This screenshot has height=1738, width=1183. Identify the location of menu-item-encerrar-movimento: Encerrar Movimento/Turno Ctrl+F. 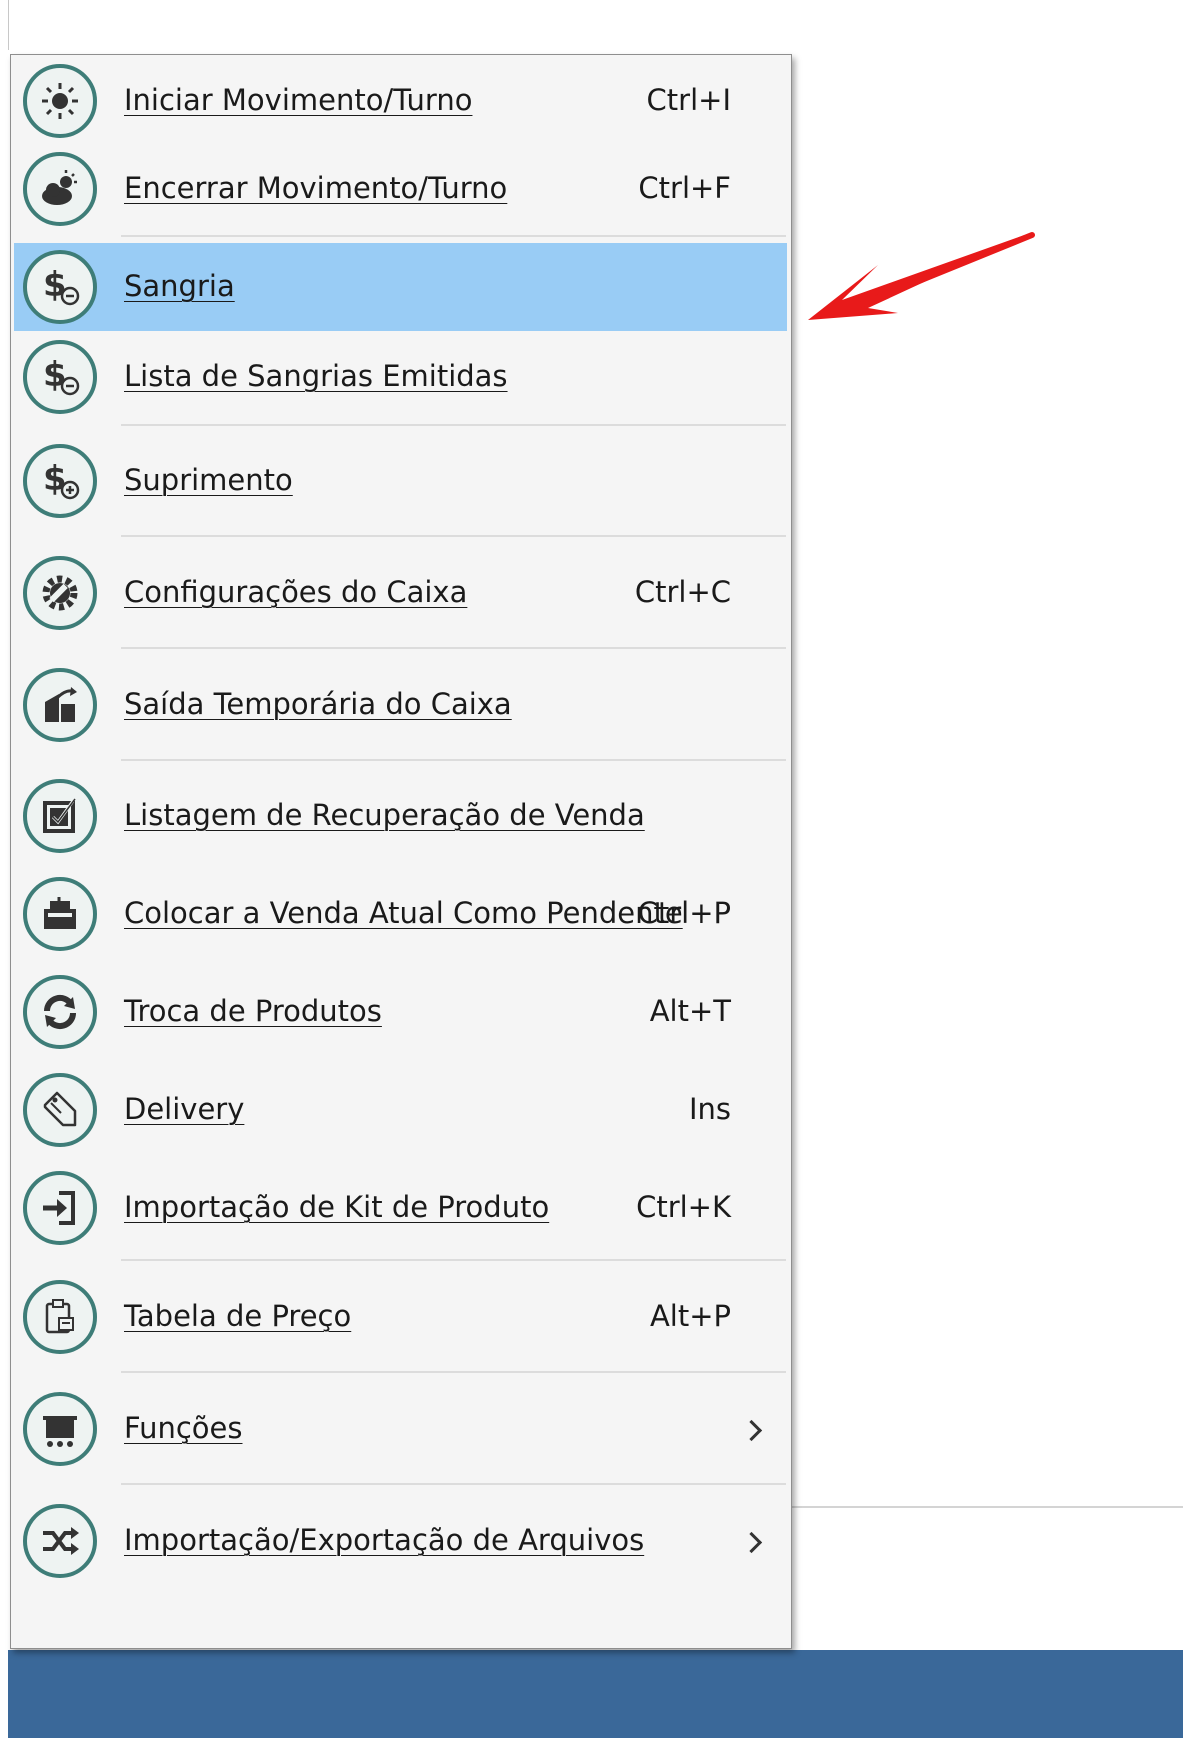
(400, 189).